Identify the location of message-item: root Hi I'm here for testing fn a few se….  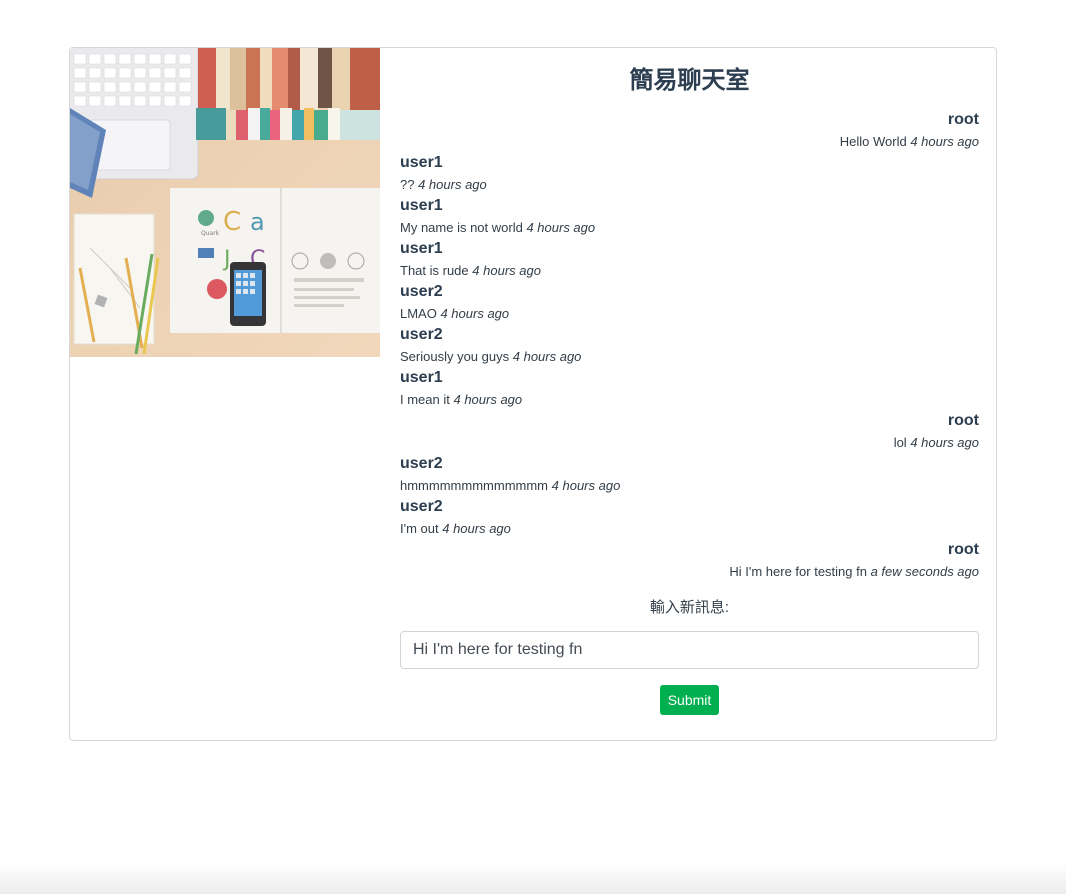
(689, 560).